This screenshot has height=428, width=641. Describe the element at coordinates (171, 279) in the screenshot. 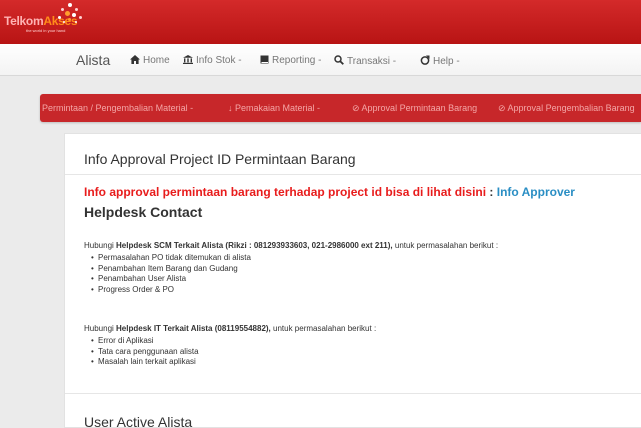

I see `list-item: Penambahan User Alista` at that location.